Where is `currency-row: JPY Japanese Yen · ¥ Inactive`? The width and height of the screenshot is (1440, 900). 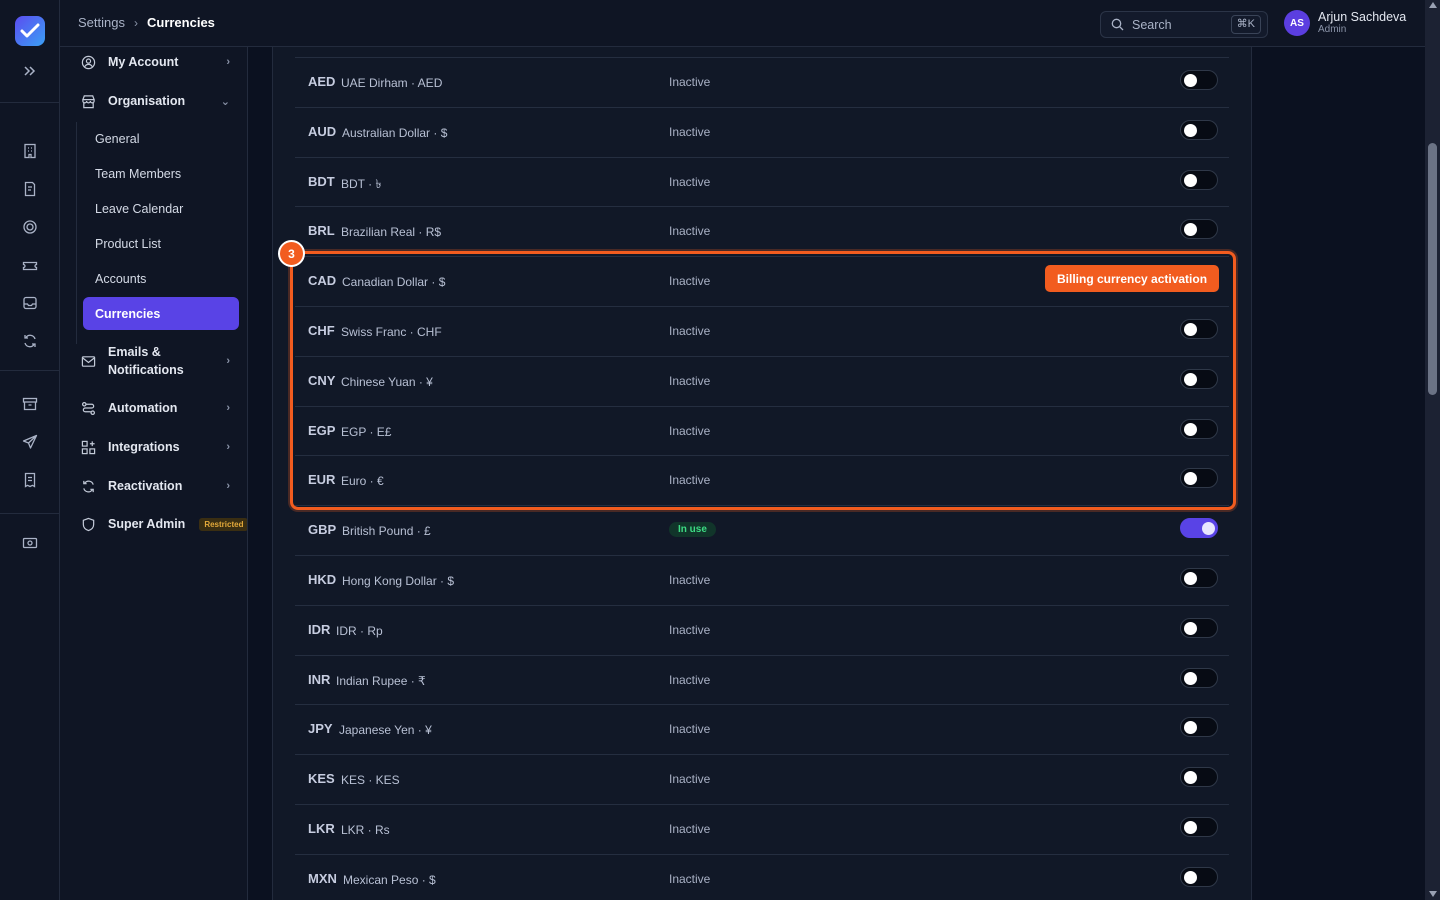 currency-row: JPY Japanese Yen · ¥ Inactive is located at coordinates (762, 729).